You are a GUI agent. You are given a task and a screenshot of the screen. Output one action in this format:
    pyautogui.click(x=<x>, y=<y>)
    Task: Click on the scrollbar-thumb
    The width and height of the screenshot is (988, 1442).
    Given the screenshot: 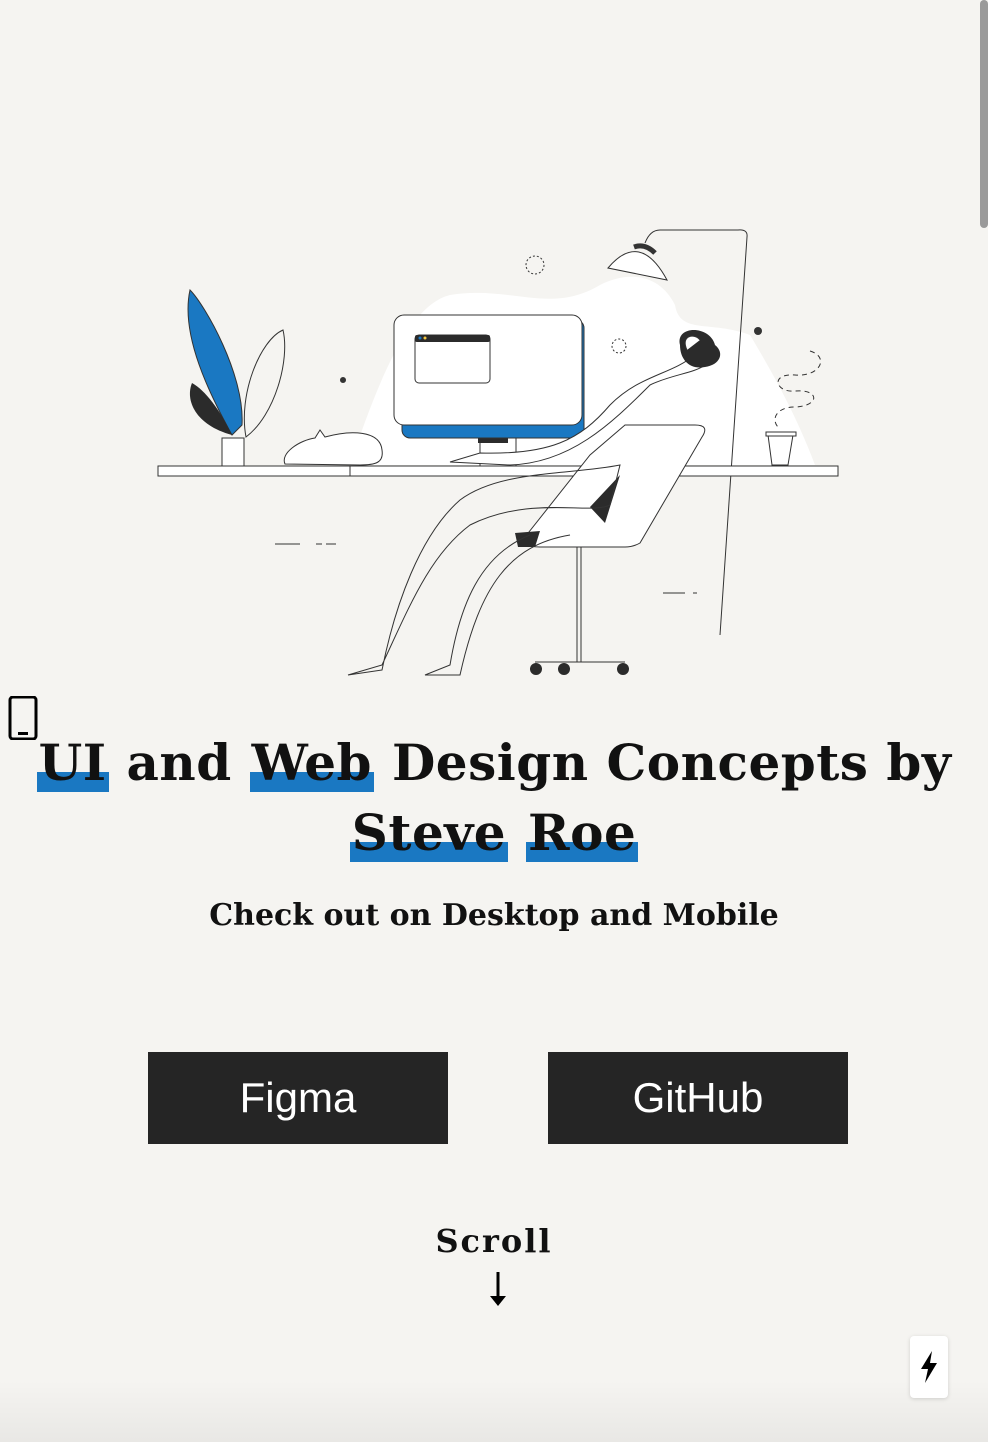 What is the action you would take?
    pyautogui.click(x=984, y=114)
    